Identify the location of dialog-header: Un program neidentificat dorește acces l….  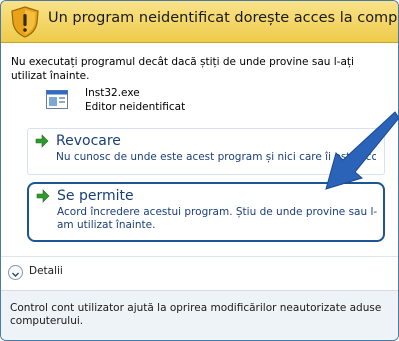
(199, 22).